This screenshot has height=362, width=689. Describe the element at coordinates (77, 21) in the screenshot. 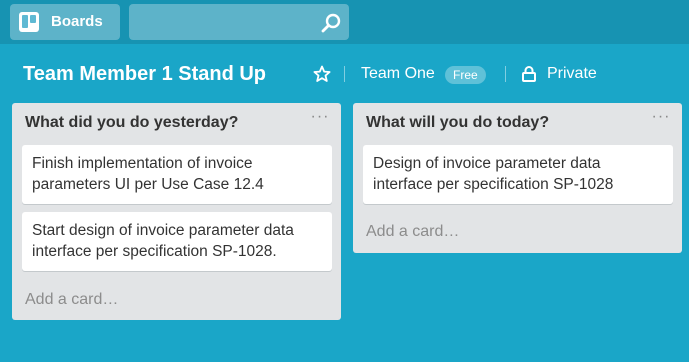

I see `boards-label: Boards` at that location.